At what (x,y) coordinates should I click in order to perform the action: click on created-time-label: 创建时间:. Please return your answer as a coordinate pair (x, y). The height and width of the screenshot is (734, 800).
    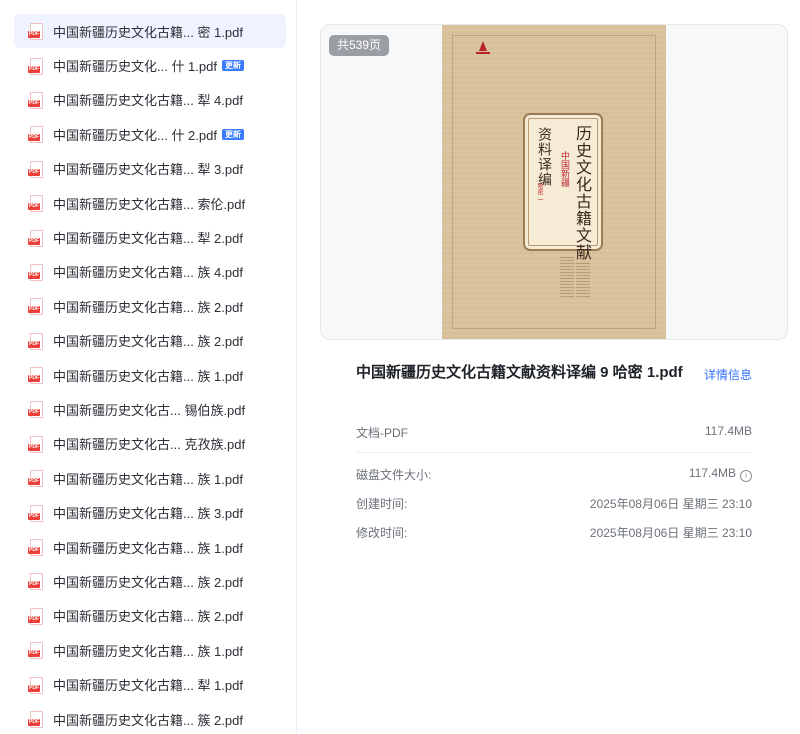
    Looking at the image, I should click on (382, 504).